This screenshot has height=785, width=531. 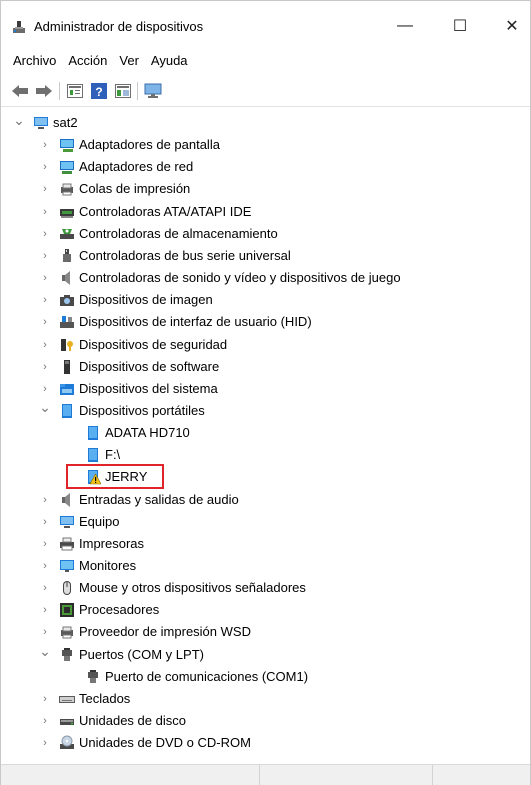 I want to click on tree-node-category-2: › Colas de impresión, so click(x=265, y=189).